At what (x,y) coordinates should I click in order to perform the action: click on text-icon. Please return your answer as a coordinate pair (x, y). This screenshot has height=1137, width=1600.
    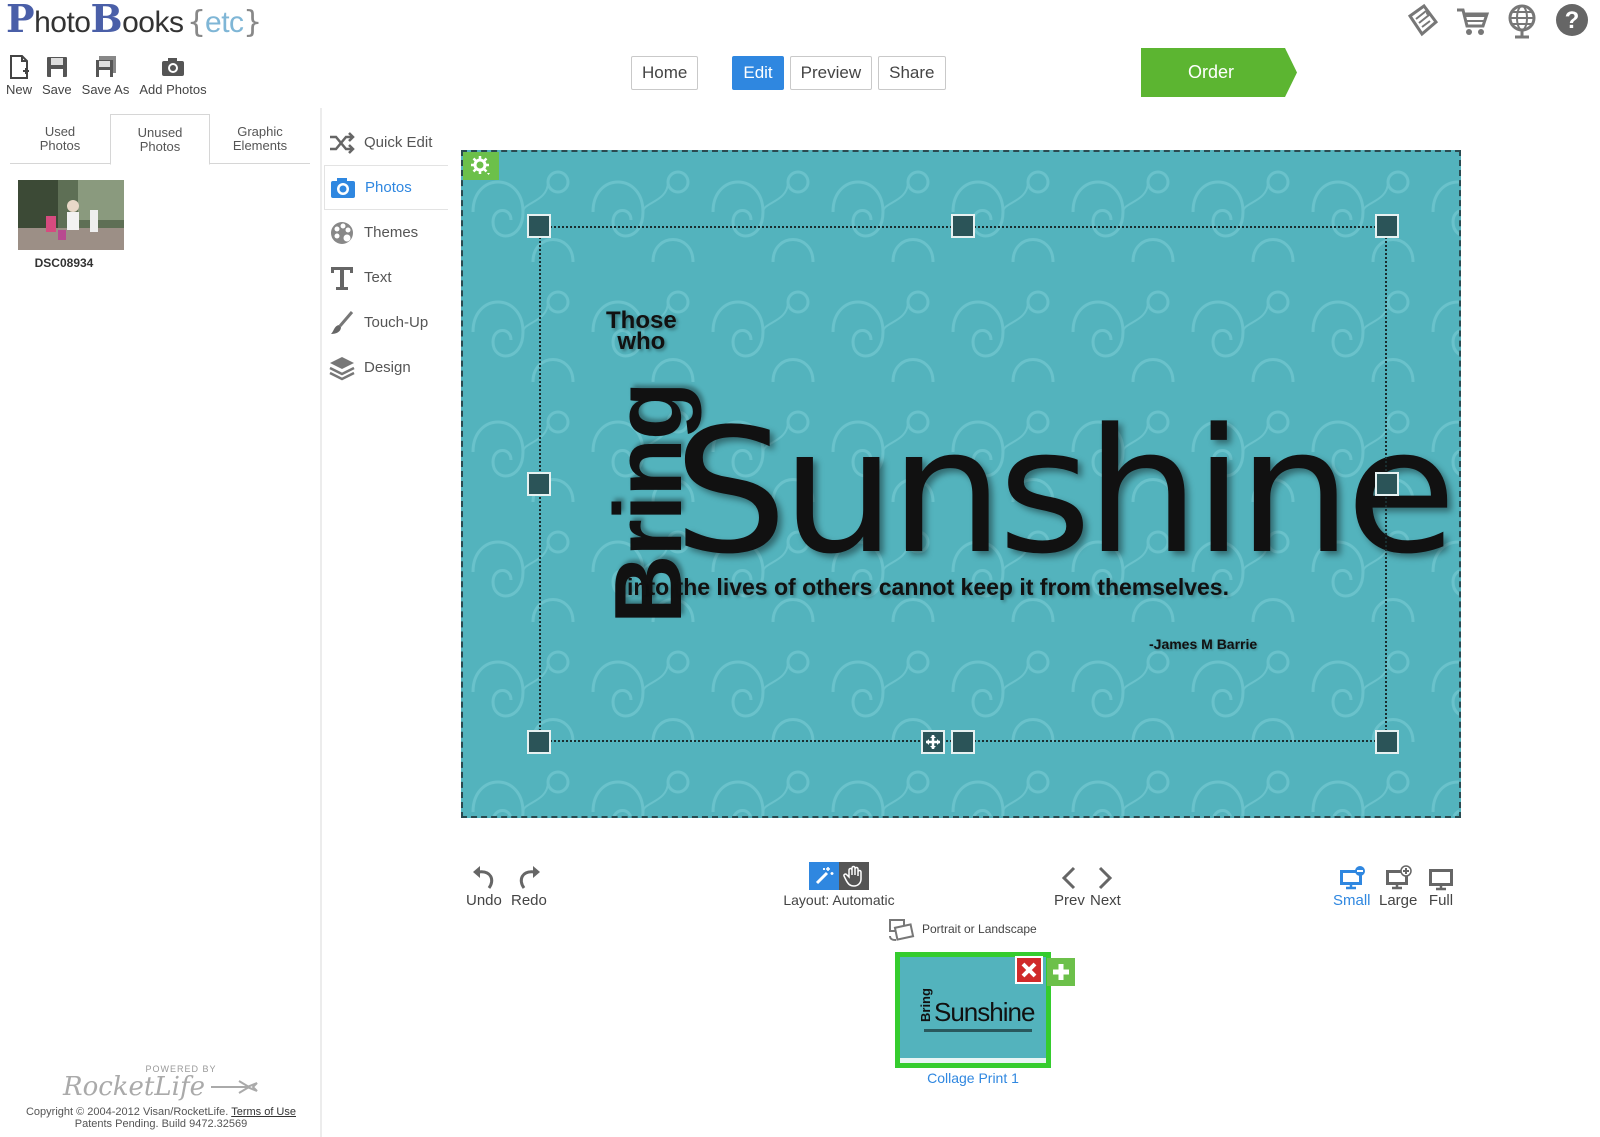
    Looking at the image, I should click on (342, 278).